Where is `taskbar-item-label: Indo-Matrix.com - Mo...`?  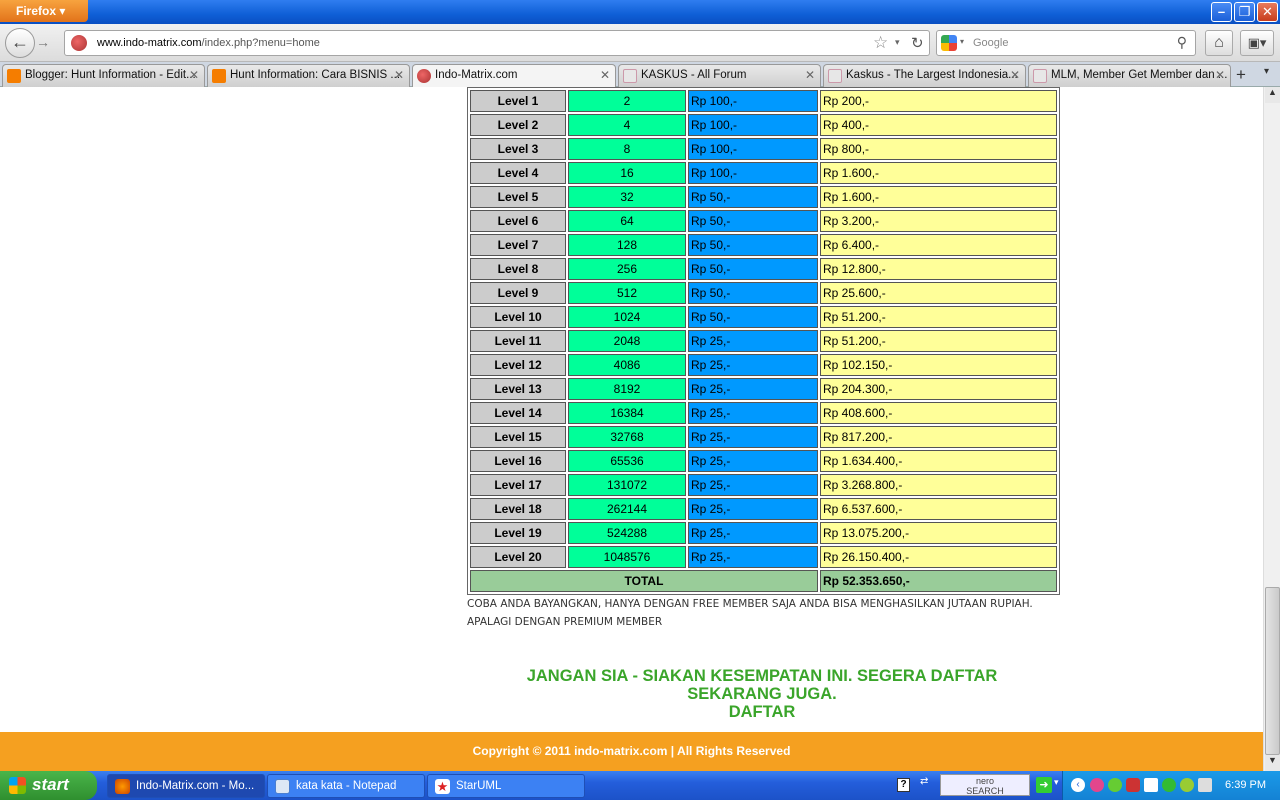
taskbar-item-label: Indo-Matrix.com - Mo... is located at coordinates (195, 786).